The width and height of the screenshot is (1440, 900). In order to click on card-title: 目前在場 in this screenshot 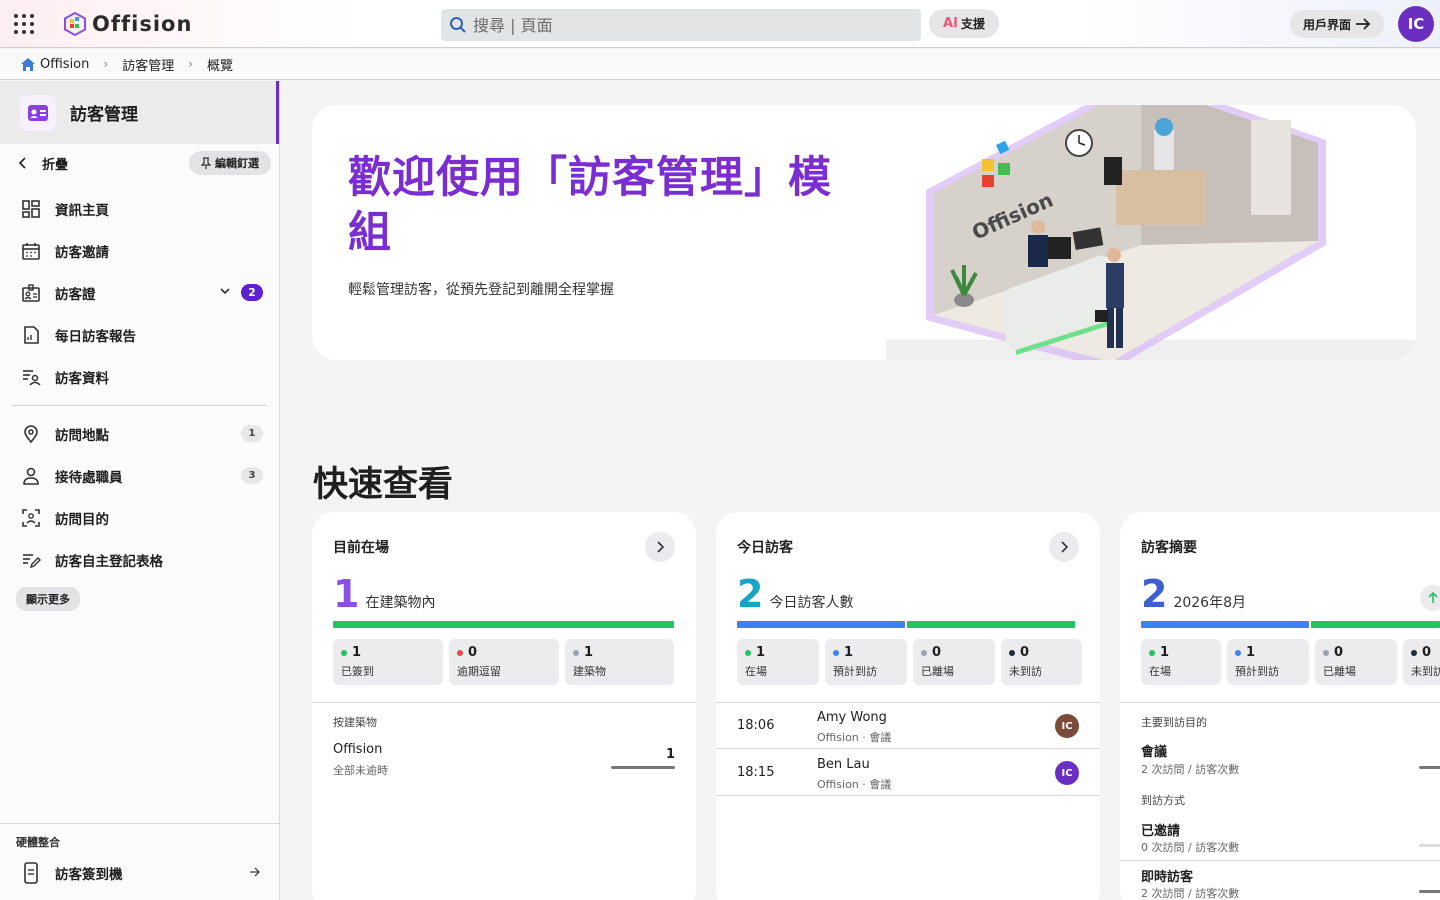, I will do `click(361, 548)`.